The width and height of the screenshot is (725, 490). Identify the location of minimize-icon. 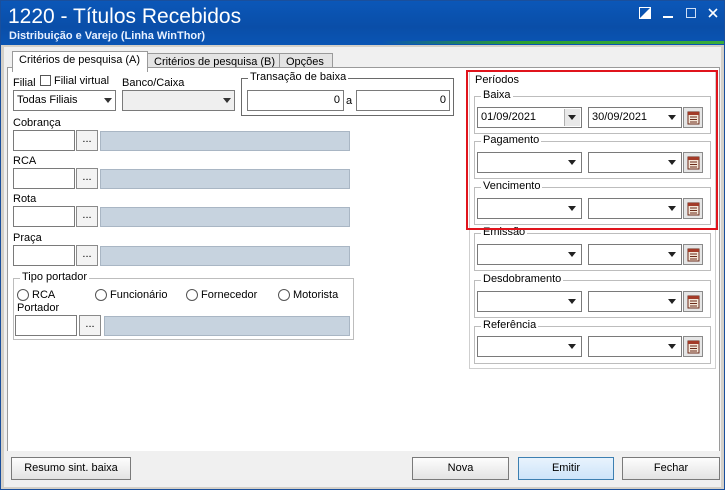
(668, 14).